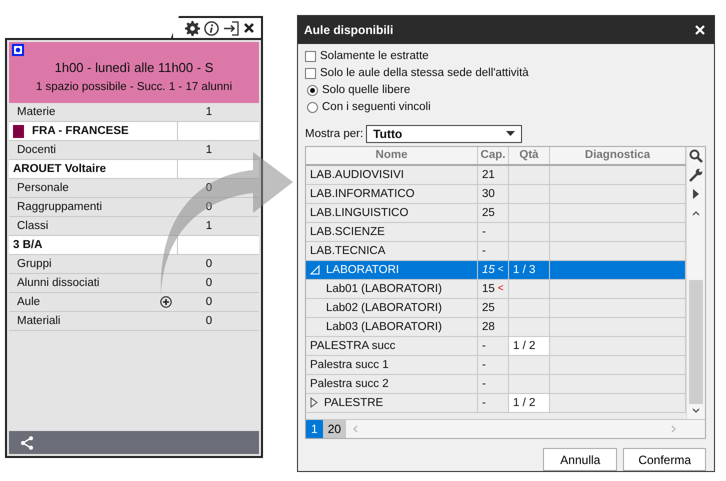  Describe the element at coordinates (529, 155) in the screenshot. I see `column-header: Qtà` at that location.